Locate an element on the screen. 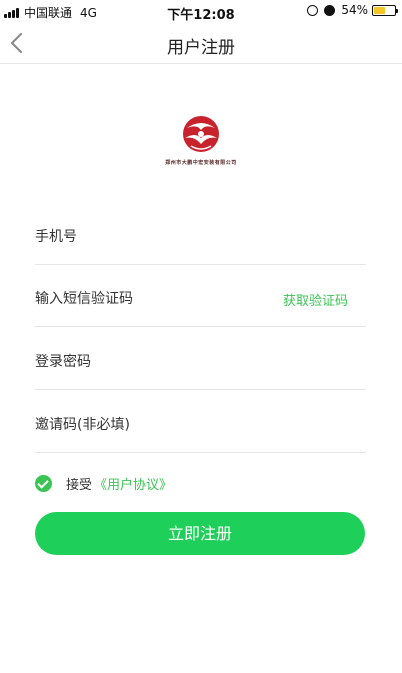  phone-input is located at coordinates (150, 237).